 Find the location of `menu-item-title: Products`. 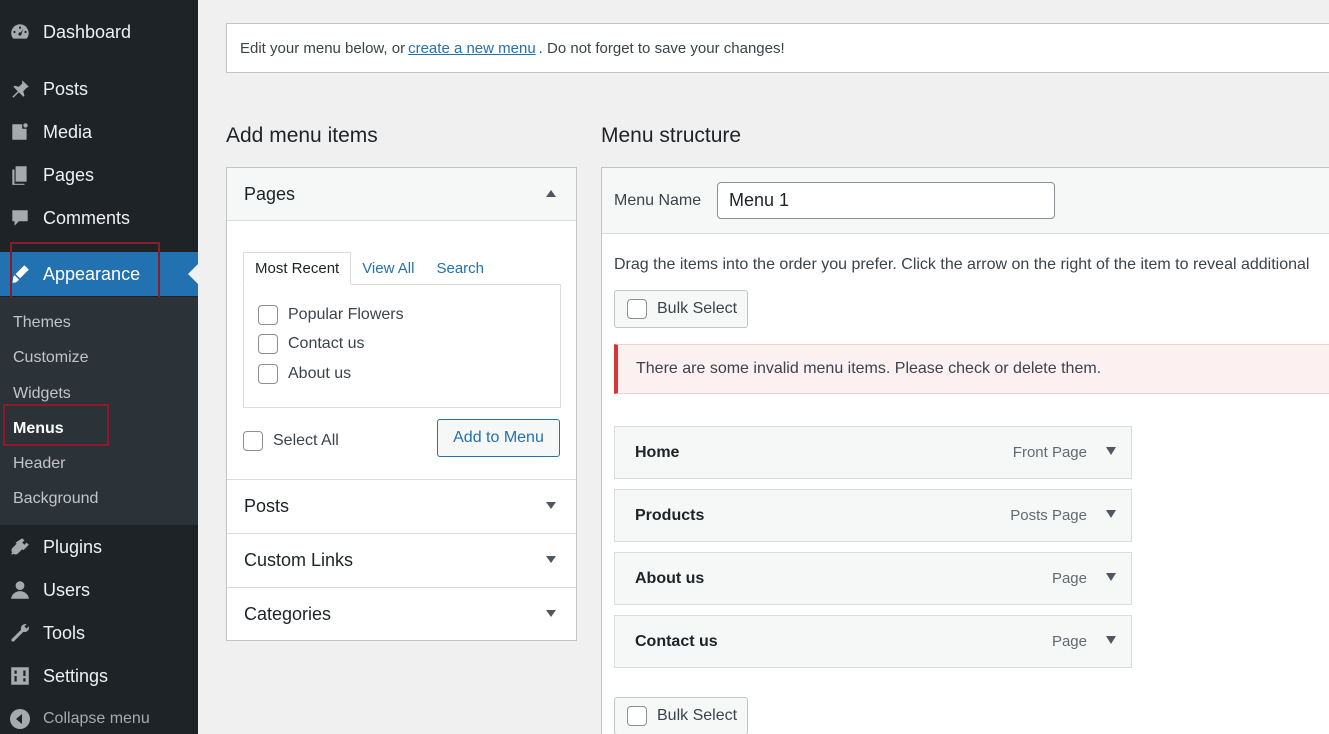

menu-item-title: Products is located at coordinates (670, 515).